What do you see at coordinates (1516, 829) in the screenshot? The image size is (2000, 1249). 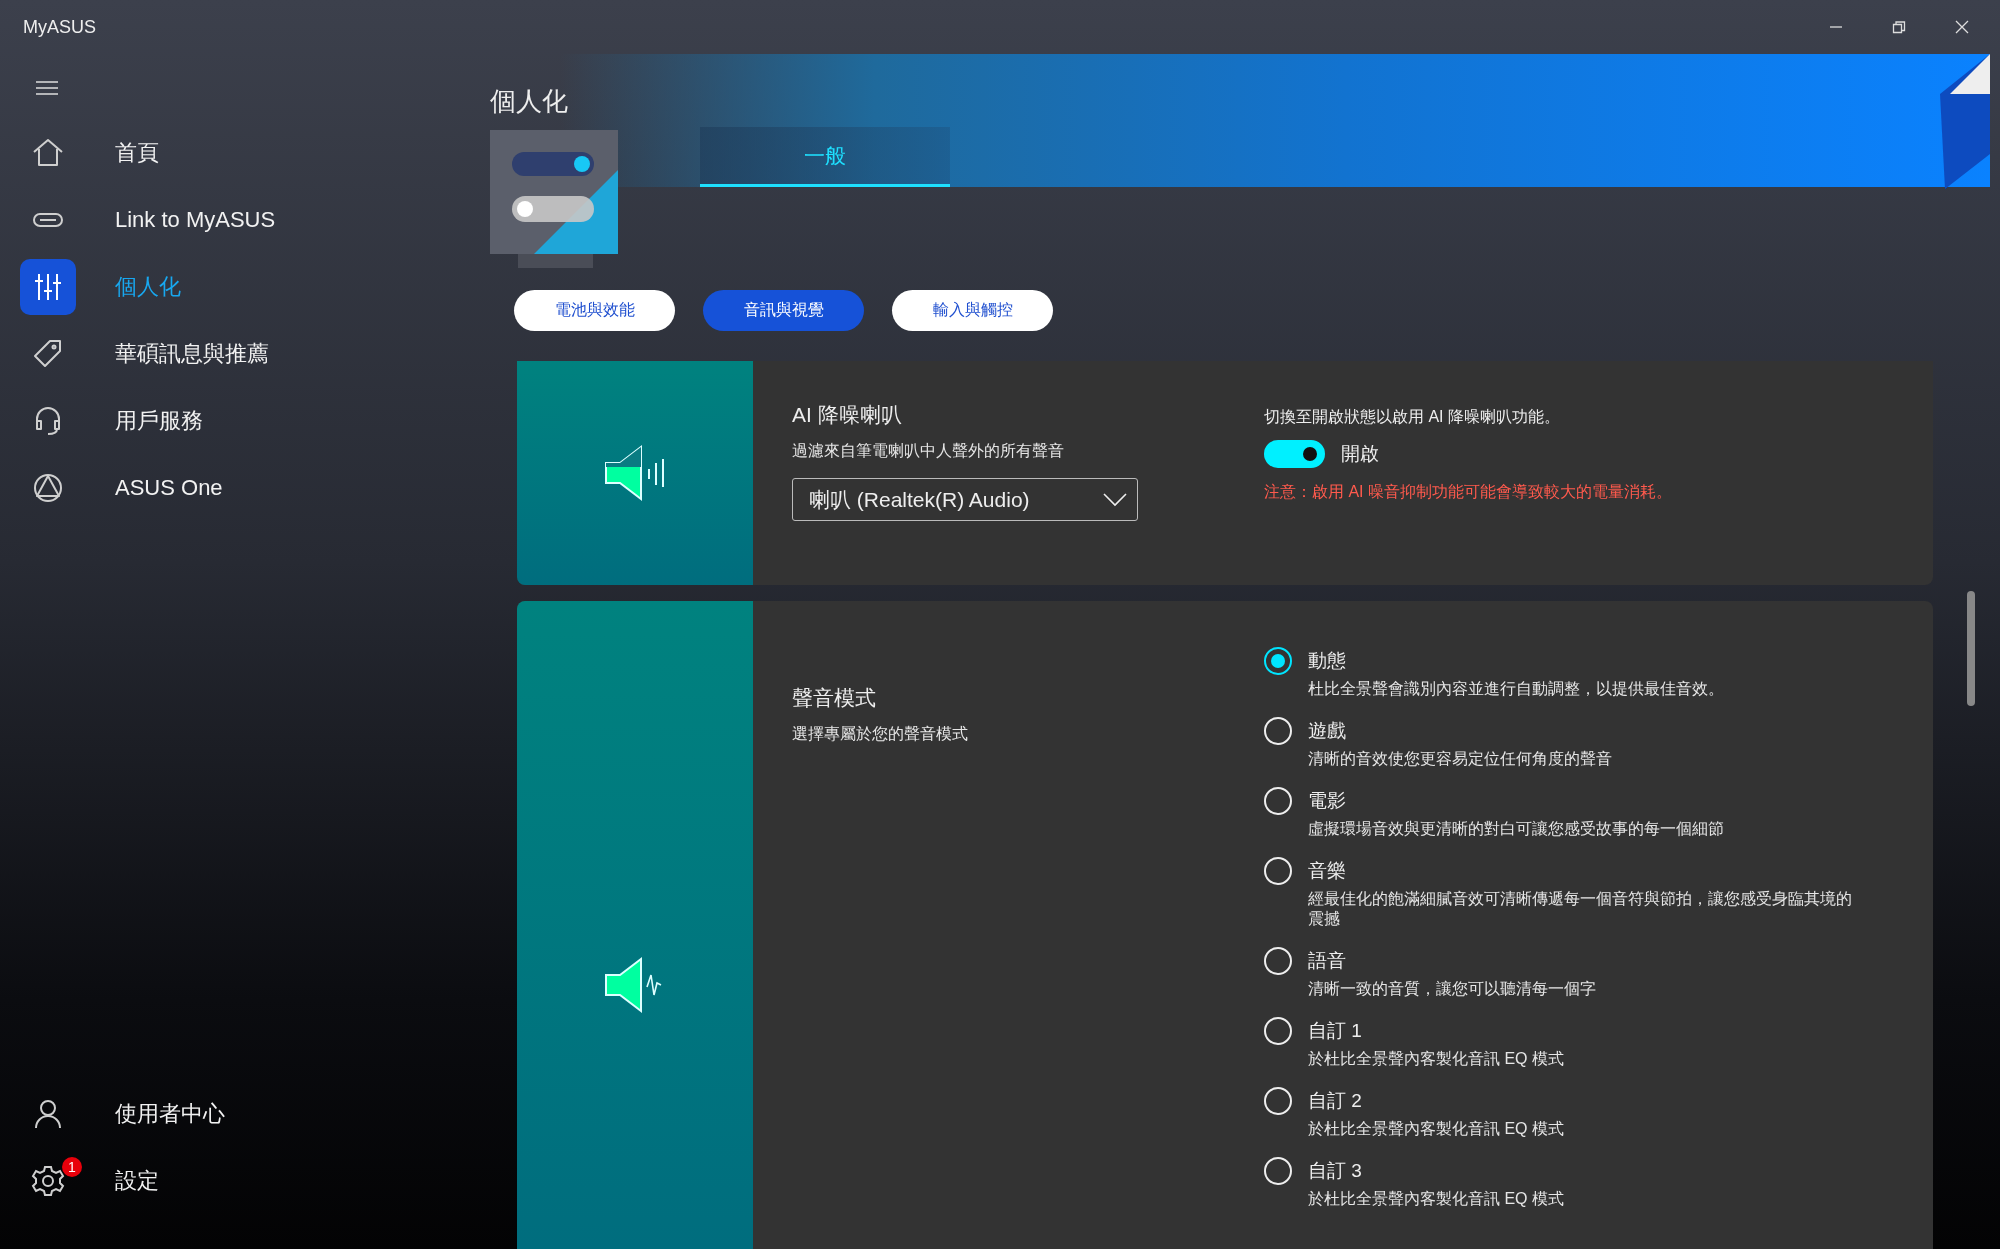 I see `option-description: 虛擬環場音效與更清晰的對白可讓您感受故事的每一個細節` at bounding box center [1516, 829].